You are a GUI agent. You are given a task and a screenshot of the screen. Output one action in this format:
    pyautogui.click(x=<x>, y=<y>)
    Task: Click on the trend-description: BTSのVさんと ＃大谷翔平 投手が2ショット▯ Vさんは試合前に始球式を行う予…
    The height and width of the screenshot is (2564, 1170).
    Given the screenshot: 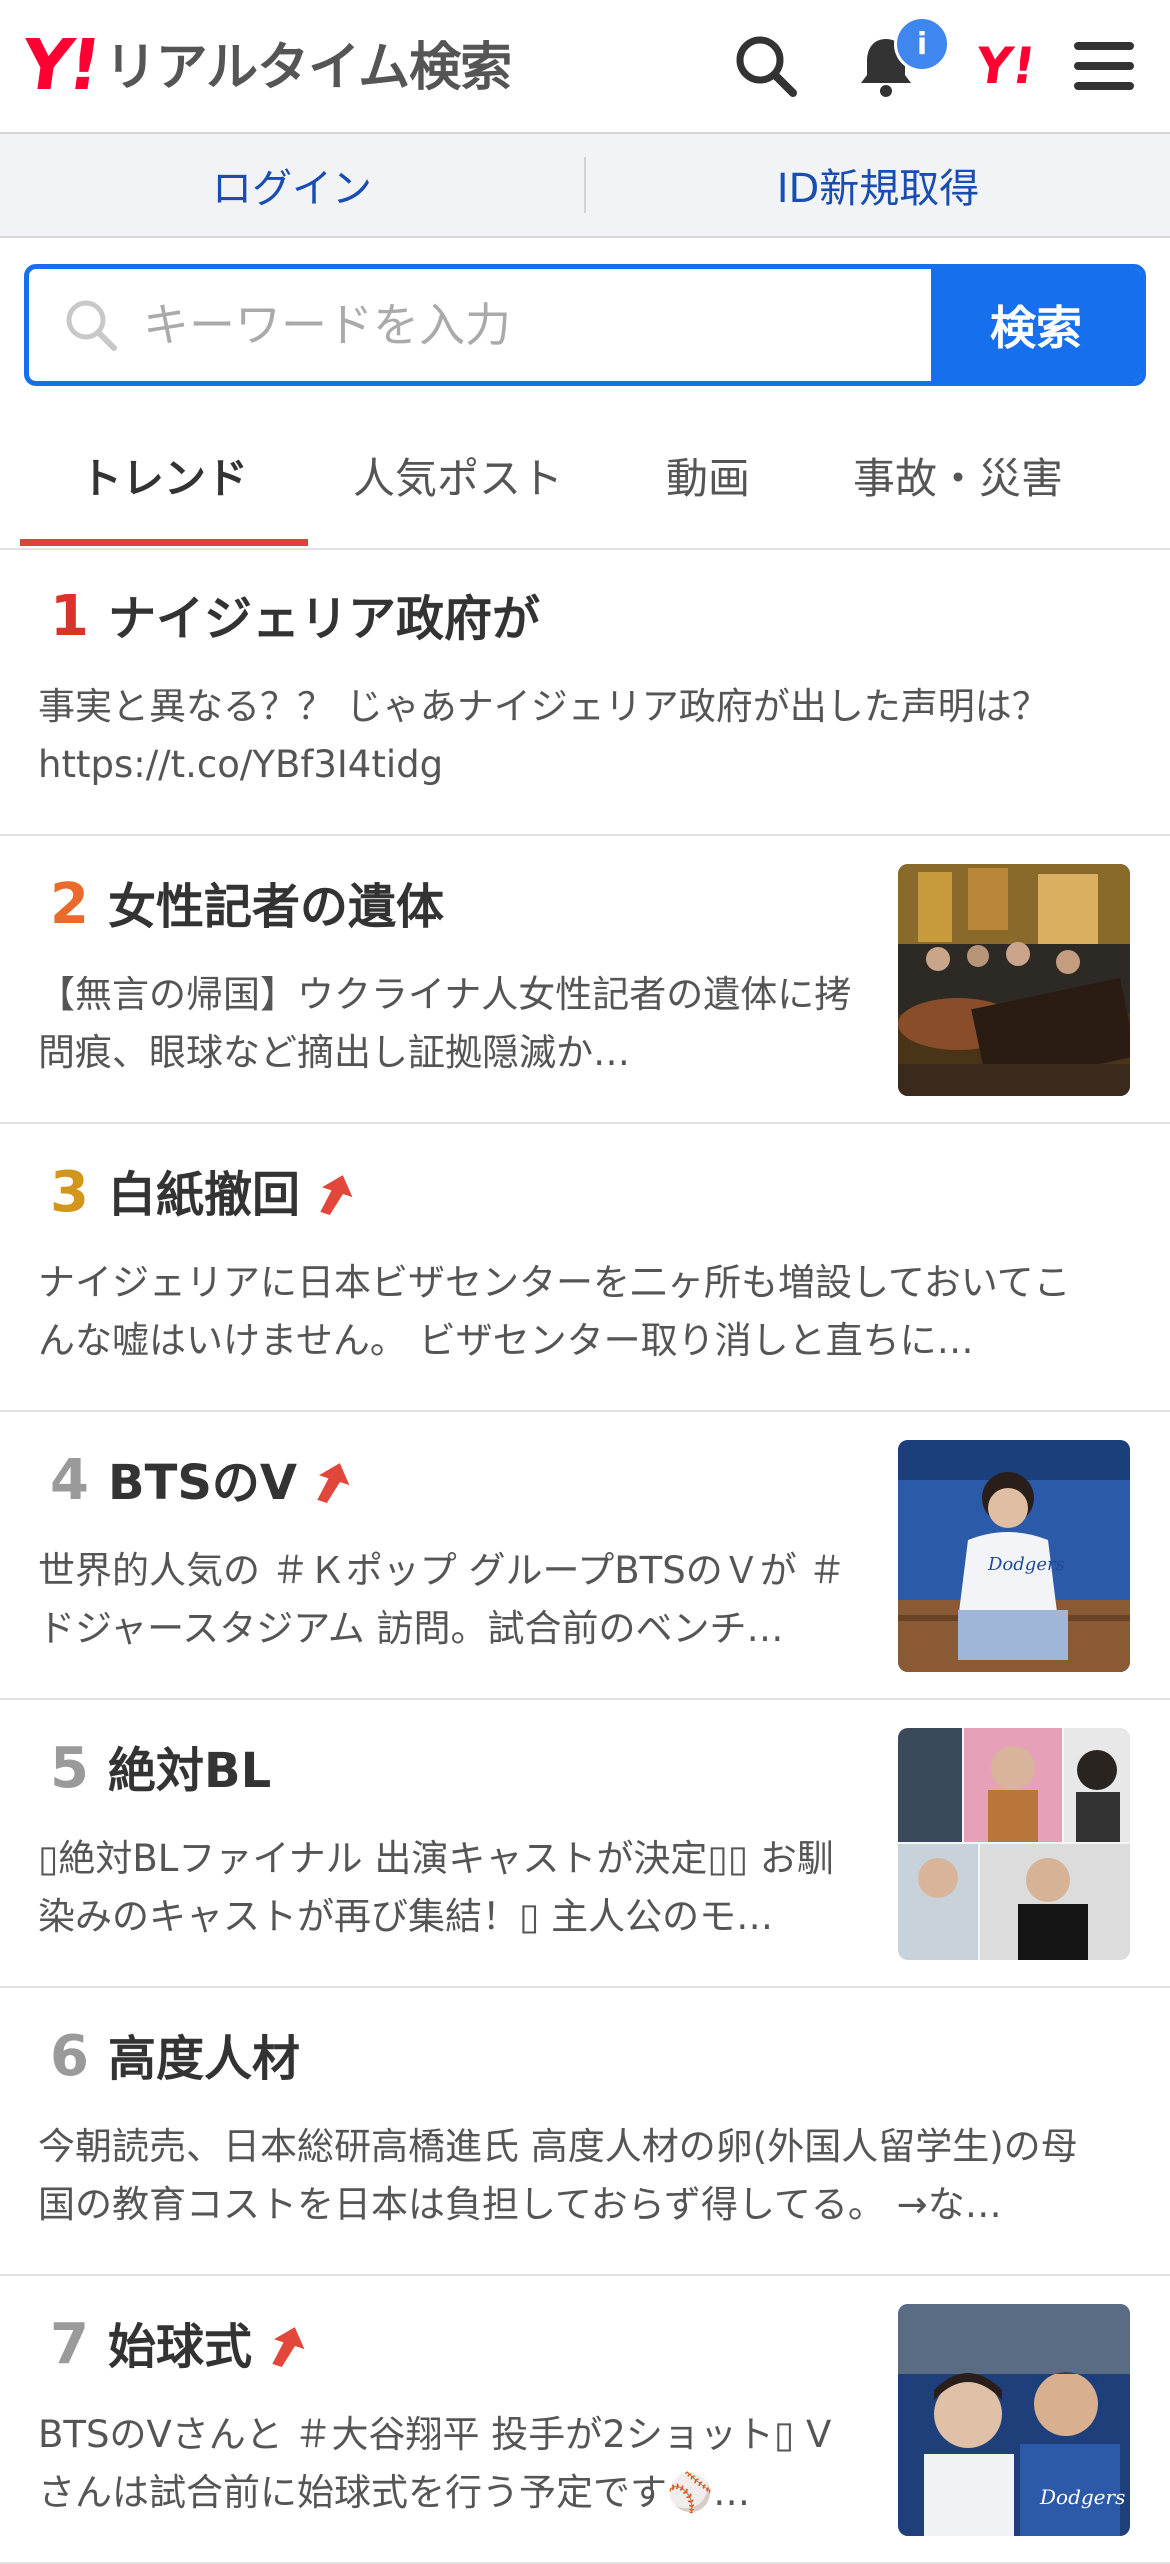 What is the action you would take?
    pyautogui.click(x=435, y=2463)
    